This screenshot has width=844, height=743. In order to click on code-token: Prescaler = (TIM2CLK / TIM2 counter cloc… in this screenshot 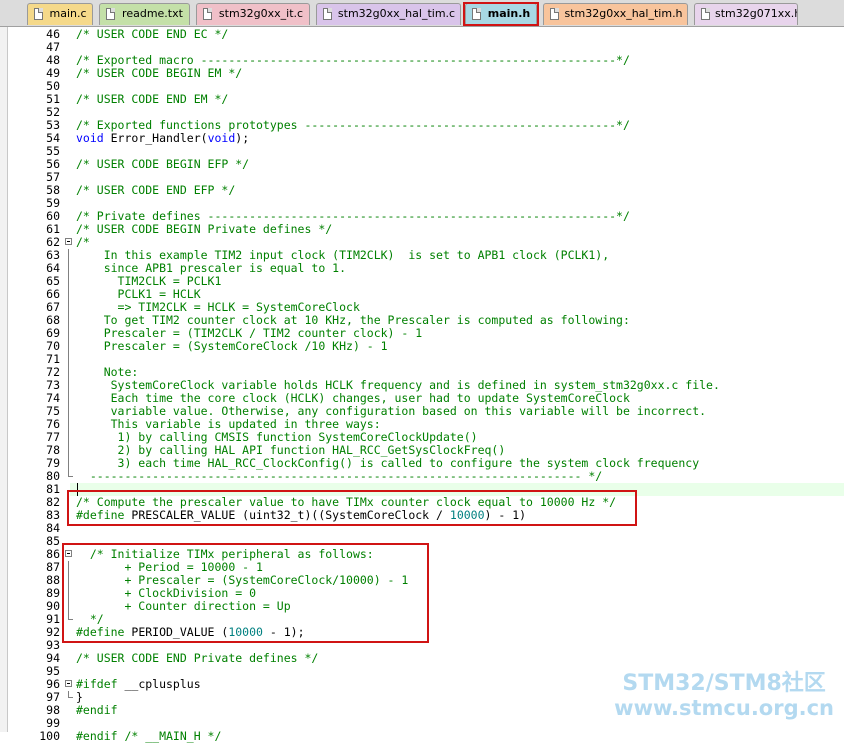, I will do `click(249, 333)`.